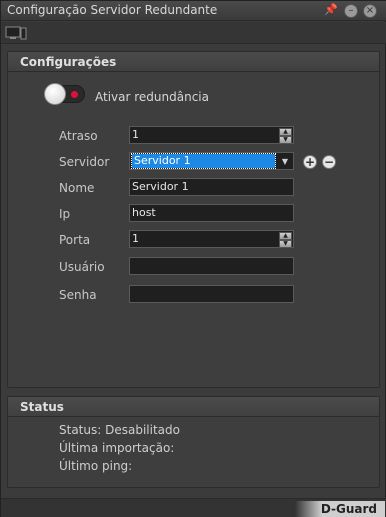 Image resolution: width=386 pixels, height=517 pixels. Describe the element at coordinates (152, 97) in the screenshot. I see `redundancy-toggle-label: Ativar redundância` at that location.